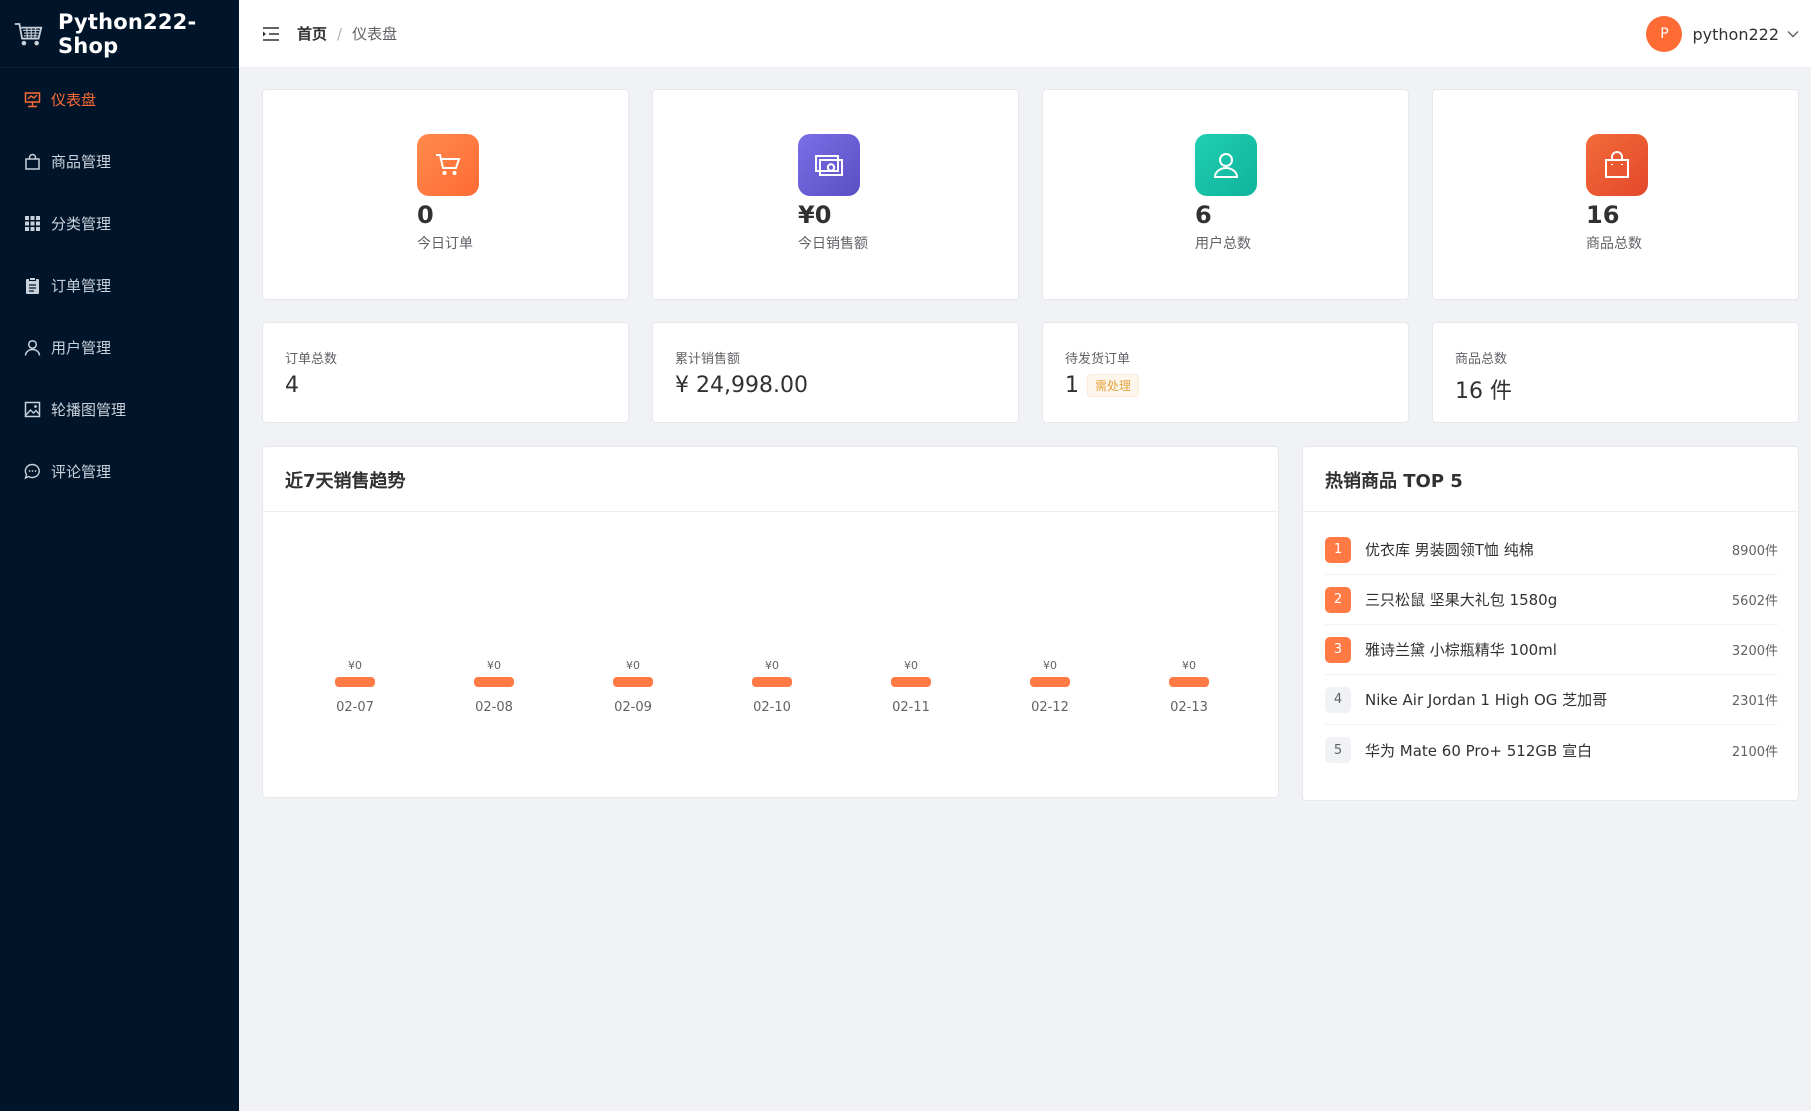  Describe the element at coordinates (1754, 701) in the screenshot. I see `sales-count: 2301件` at that location.